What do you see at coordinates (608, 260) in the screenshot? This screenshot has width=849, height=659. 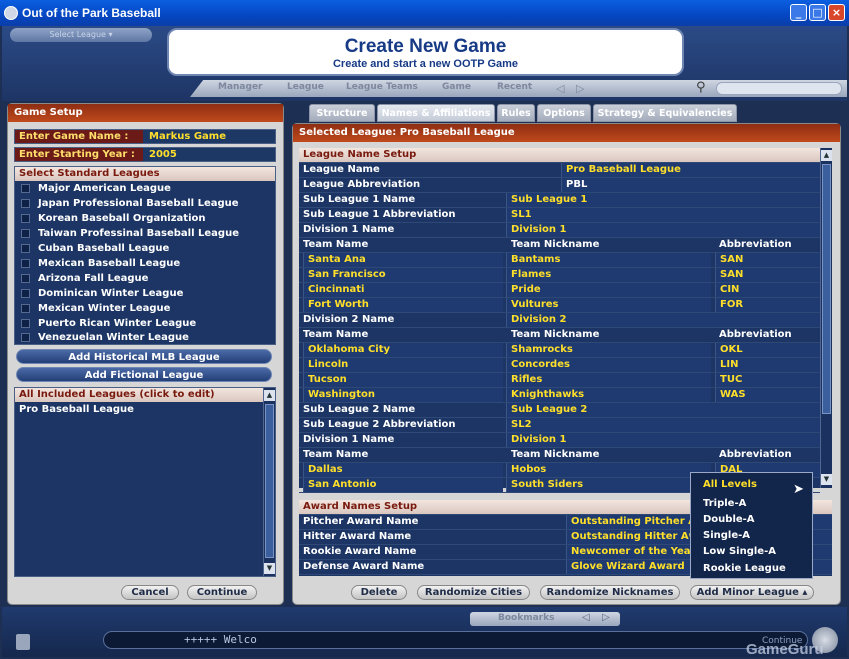 I see `team-nickname-input: Bantams` at bounding box center [608, 260].